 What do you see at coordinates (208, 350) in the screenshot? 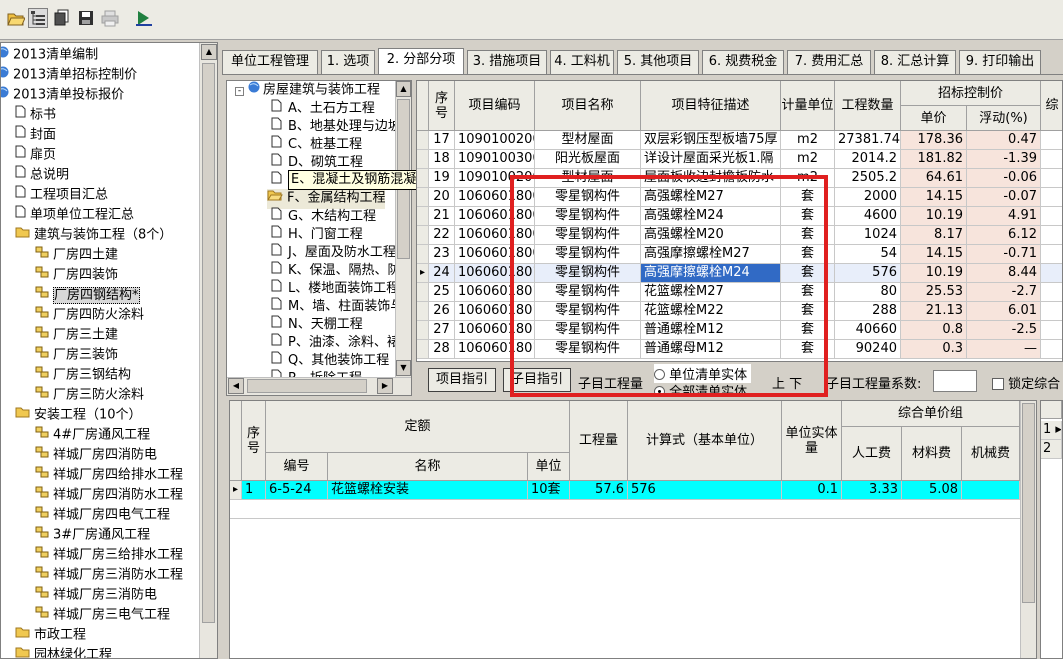
I see `project-tree-scrollbar: ▲` at bounding box center [208, 350].